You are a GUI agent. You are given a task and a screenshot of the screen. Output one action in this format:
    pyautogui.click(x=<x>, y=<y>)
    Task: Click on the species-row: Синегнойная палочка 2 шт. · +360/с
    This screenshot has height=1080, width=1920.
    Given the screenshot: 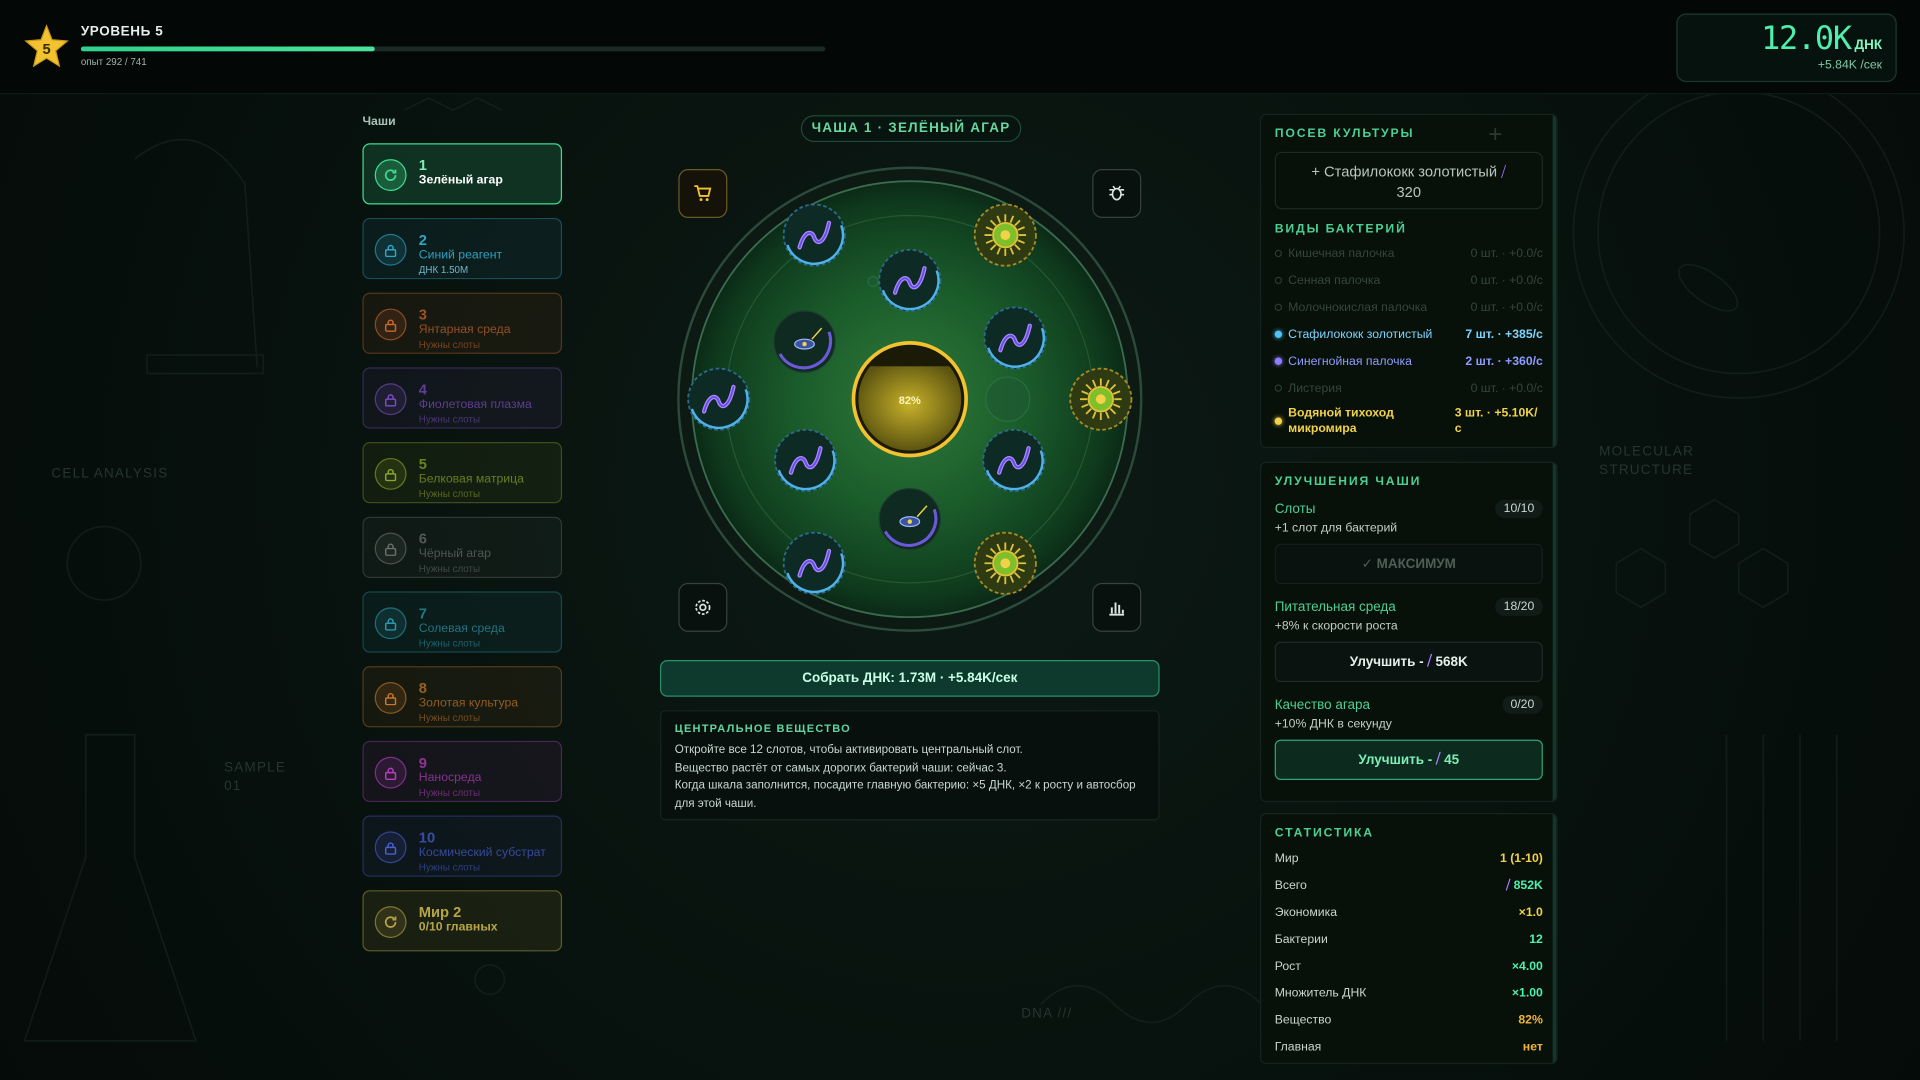 What is the action you would take?
    pyautogui.click(x=1408, y=361)
    